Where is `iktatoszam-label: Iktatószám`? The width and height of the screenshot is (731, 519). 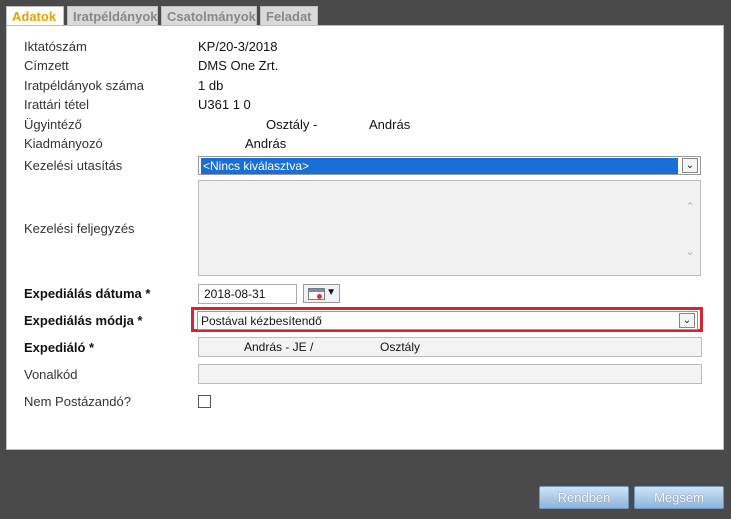 iktatoszam-label: Iktatószám is located at coordinates (55, 46).